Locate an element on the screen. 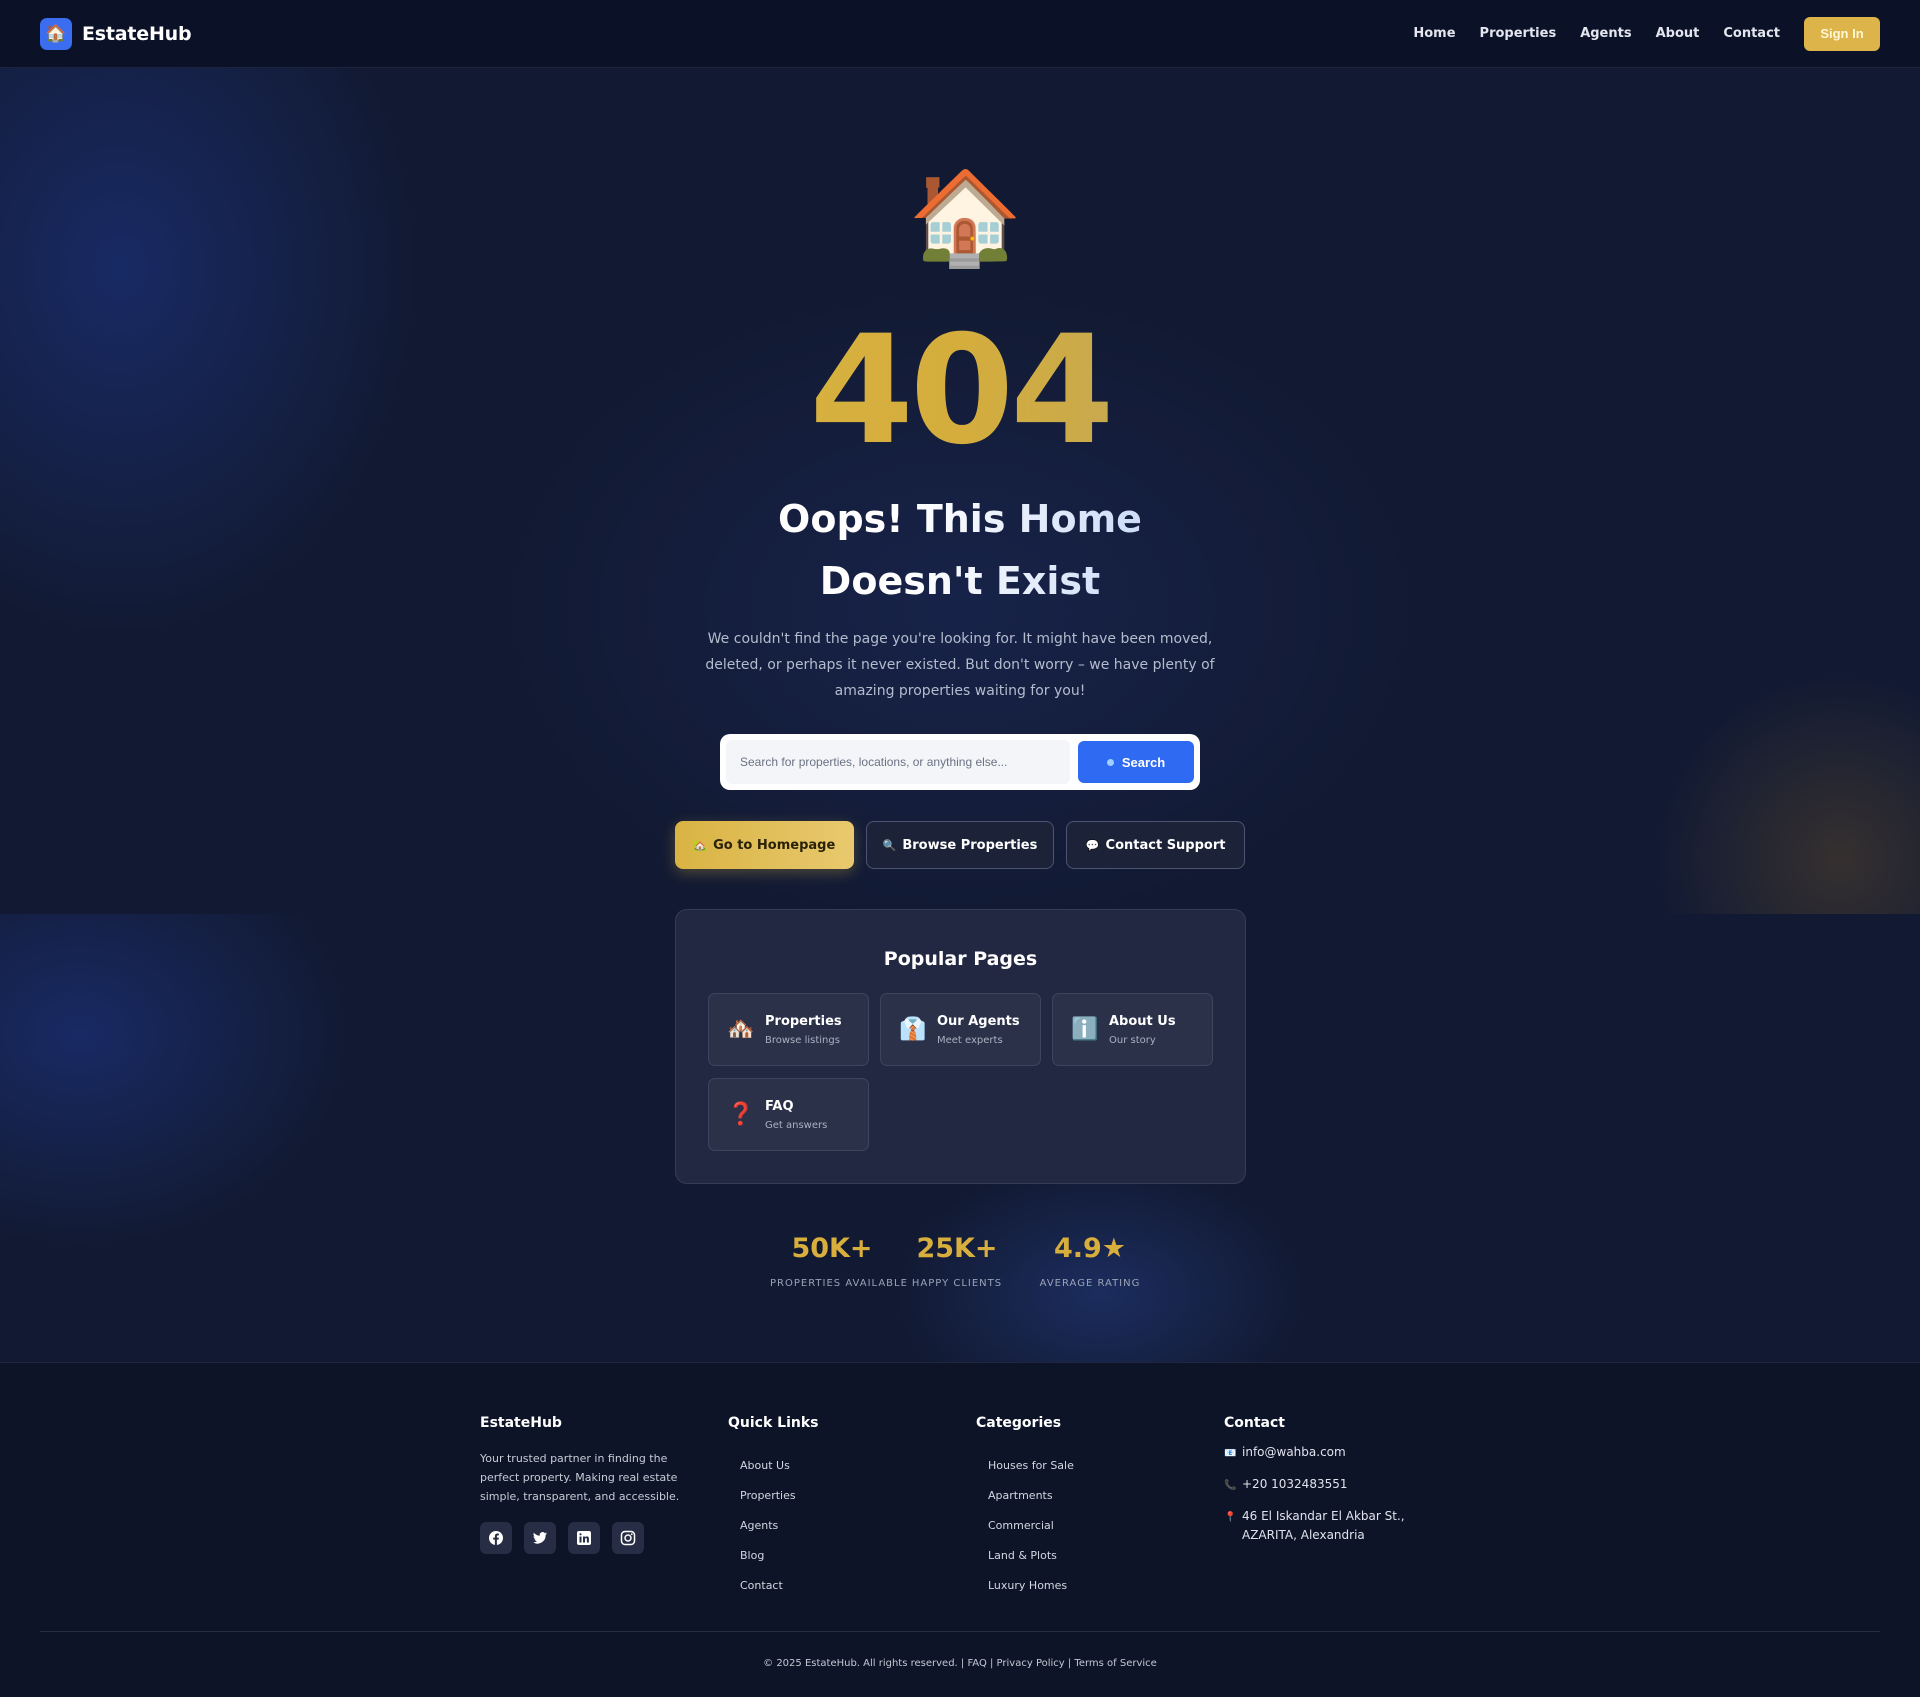 The image size is (1920, 1697). popular-item-subtitle: Get answers is located at coordinates (796, 1125).